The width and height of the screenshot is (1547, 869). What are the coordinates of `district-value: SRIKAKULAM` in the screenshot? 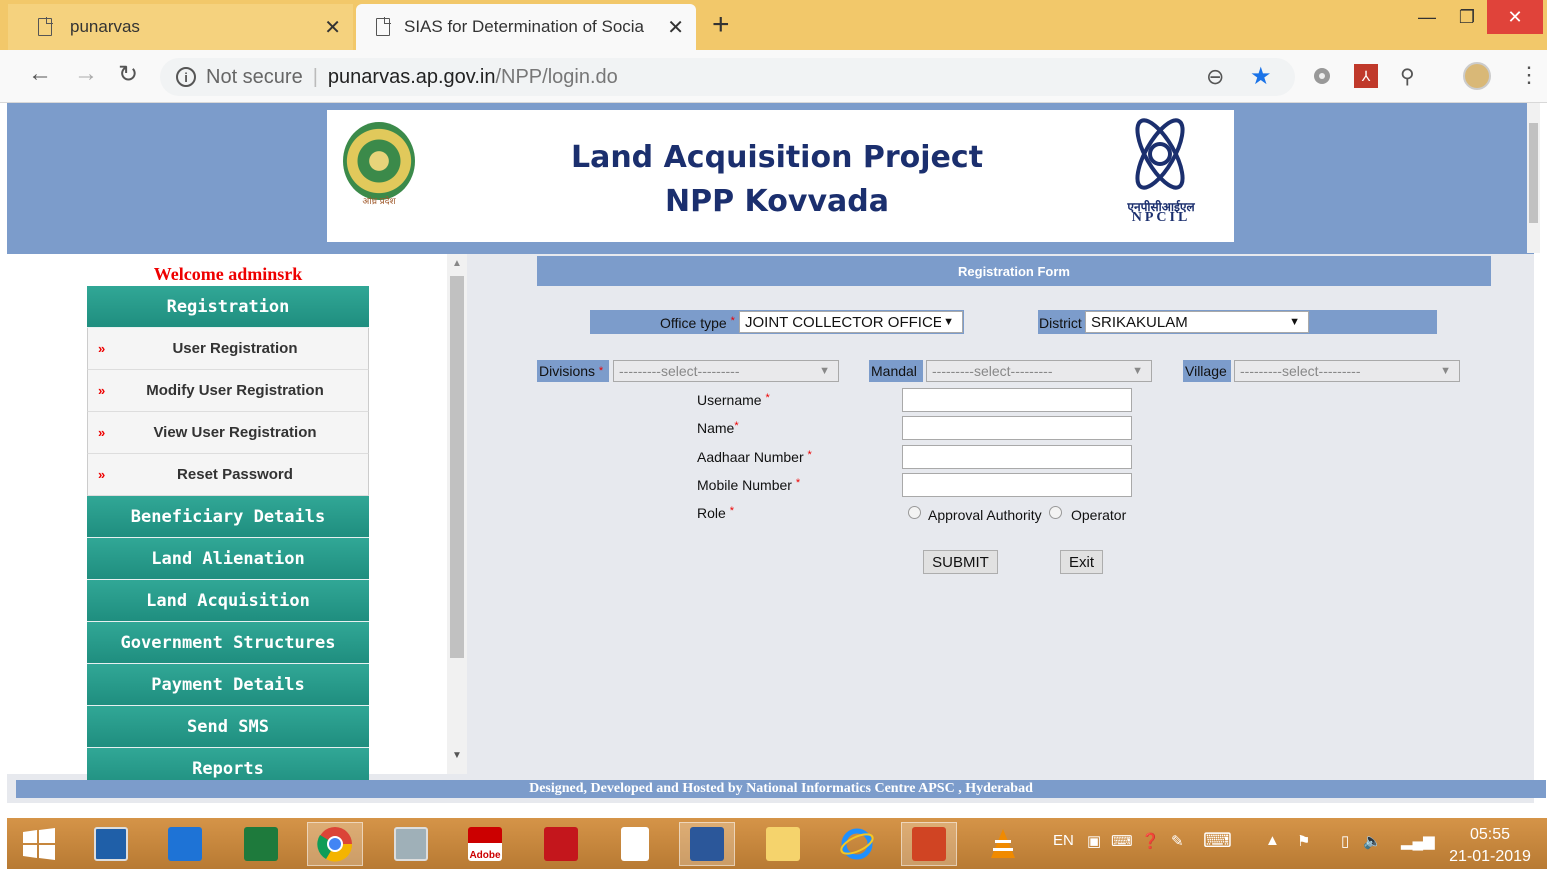 It's located at (1139, 322).